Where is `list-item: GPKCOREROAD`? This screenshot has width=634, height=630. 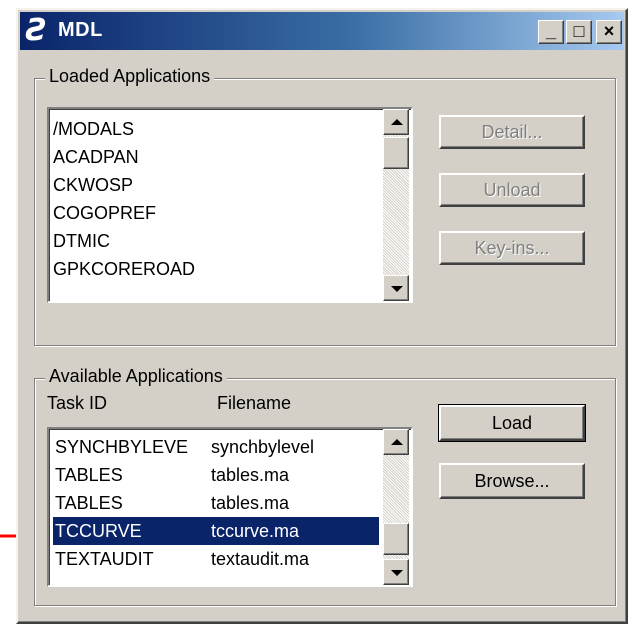
list-item: GPKCOREROAD is located at coordinates (218, 269).